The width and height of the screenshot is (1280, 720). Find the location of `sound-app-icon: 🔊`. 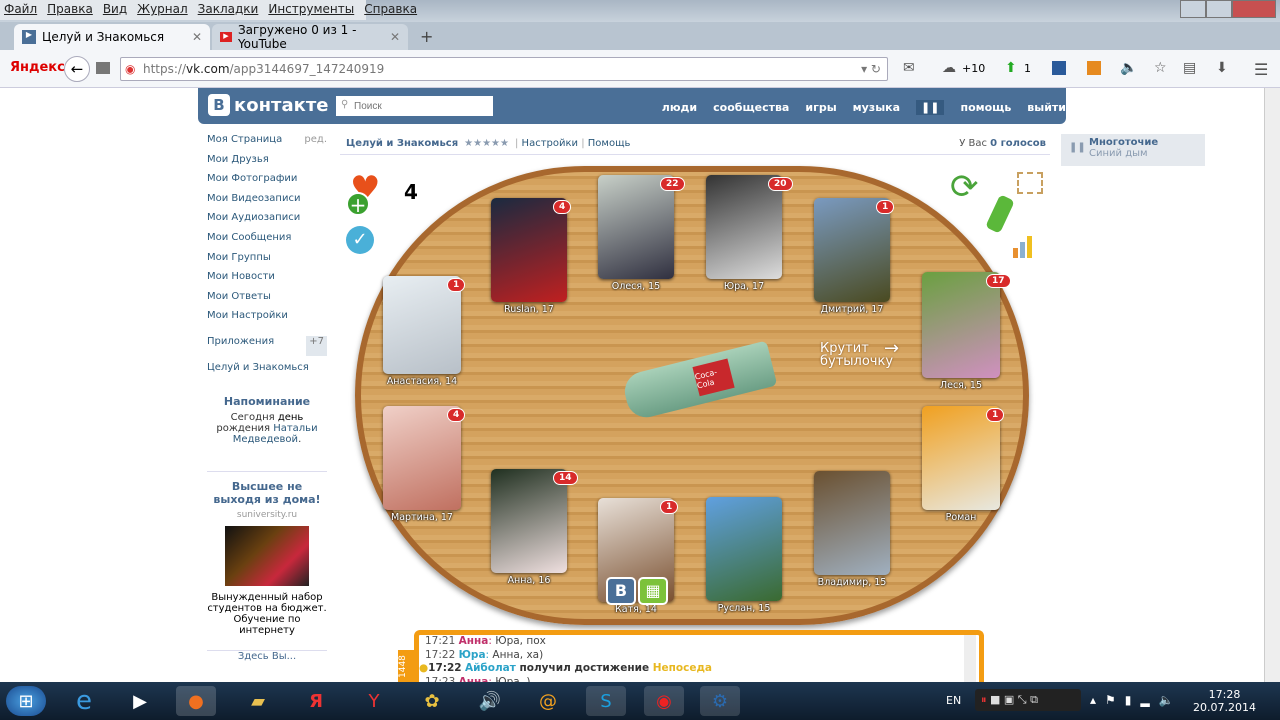

sound-app-icon: 🔊 is located at coordinates (490, 701).